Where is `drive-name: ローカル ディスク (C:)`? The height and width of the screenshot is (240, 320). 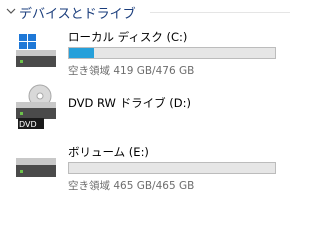 drive-name: ローカル ディスク (C:) is located at coordinates (128, 37).